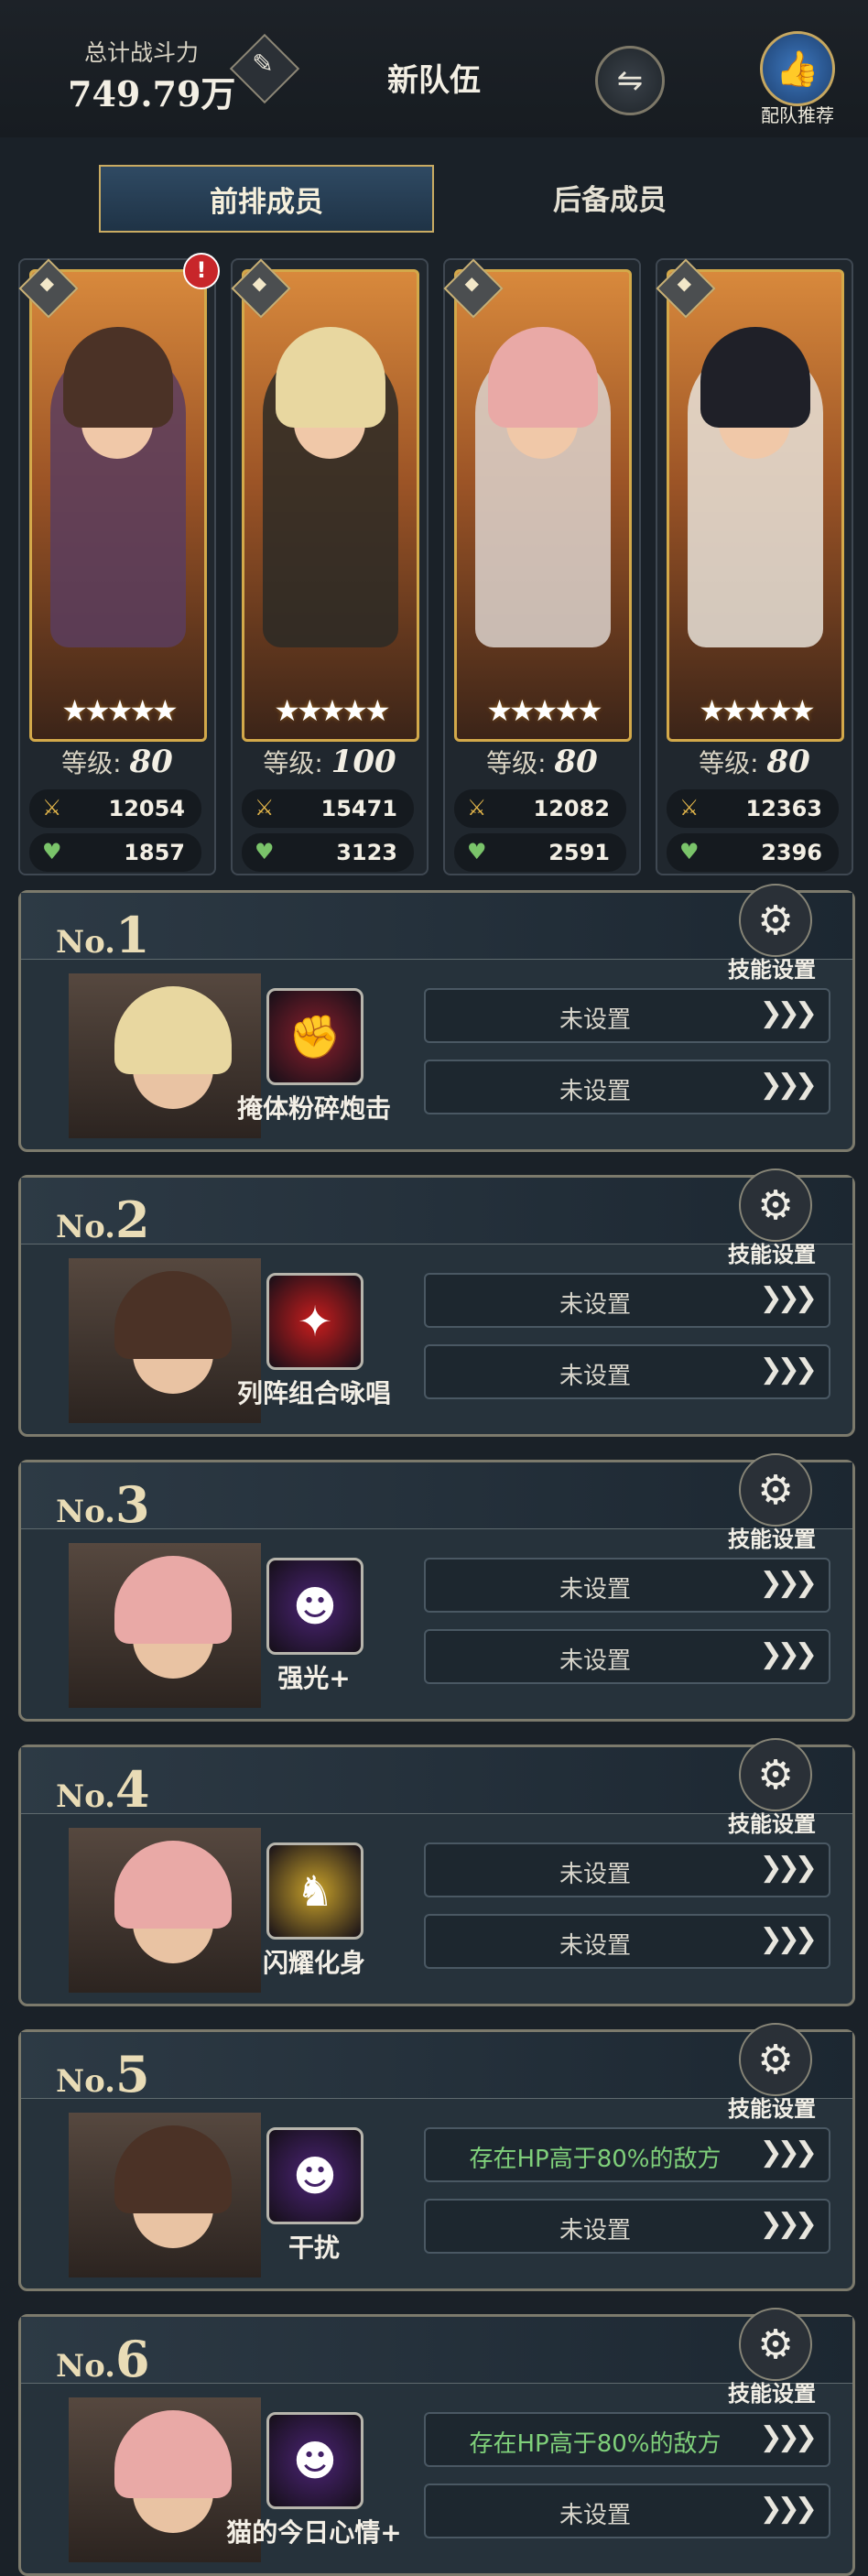 This screenshot has height=2576, width=868. What do you see at coordinates (572, 808) in the screenshot?
I see `attack-value: 12082` at bounding box center [572, 808].